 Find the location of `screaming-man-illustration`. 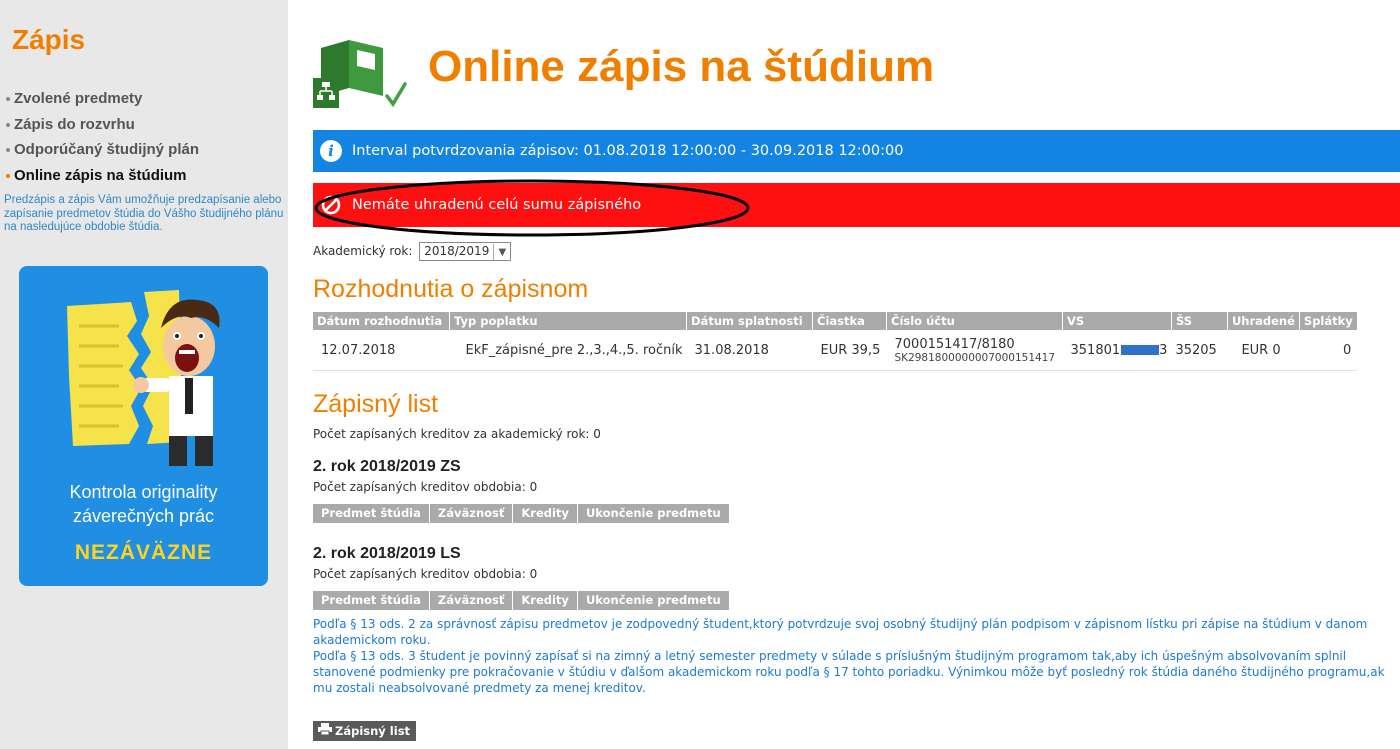

screaming-man-illustration is located at coordinates (143, 378).